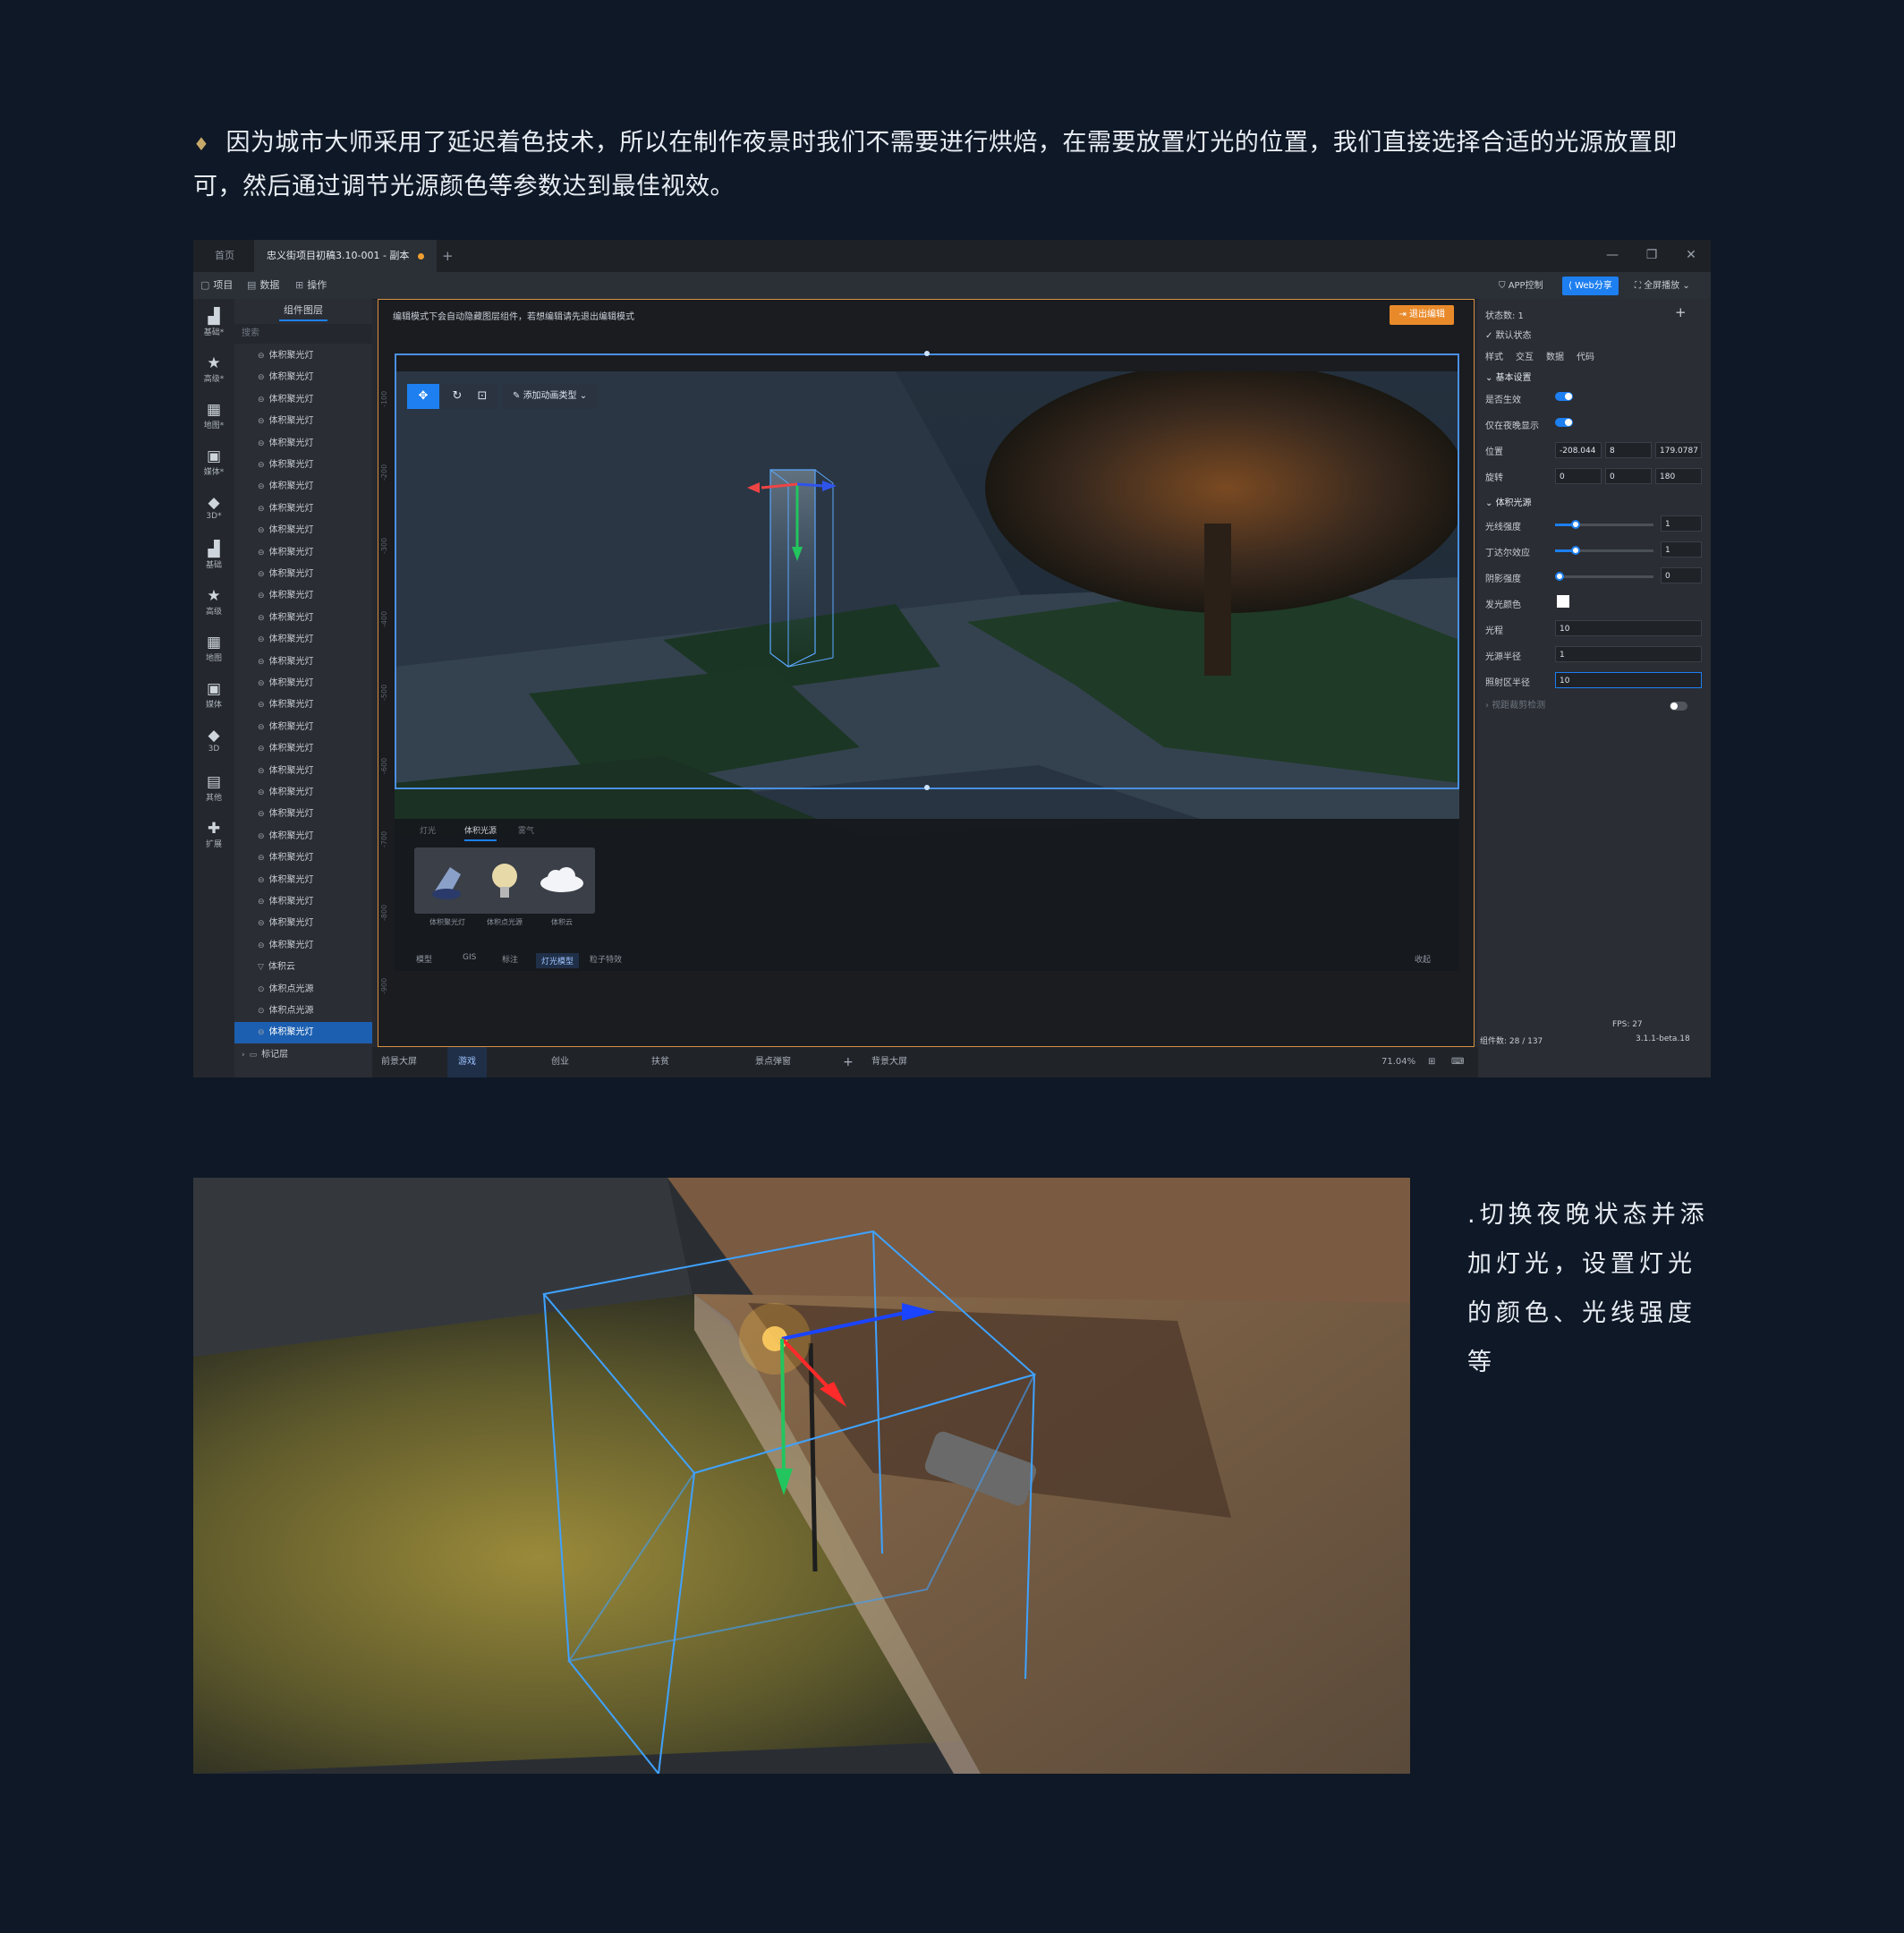 The image size is (1904, 1933). Describe the element at coordinates (448, 256) in the screenshot. I see `tab-add-button: +` at that location.